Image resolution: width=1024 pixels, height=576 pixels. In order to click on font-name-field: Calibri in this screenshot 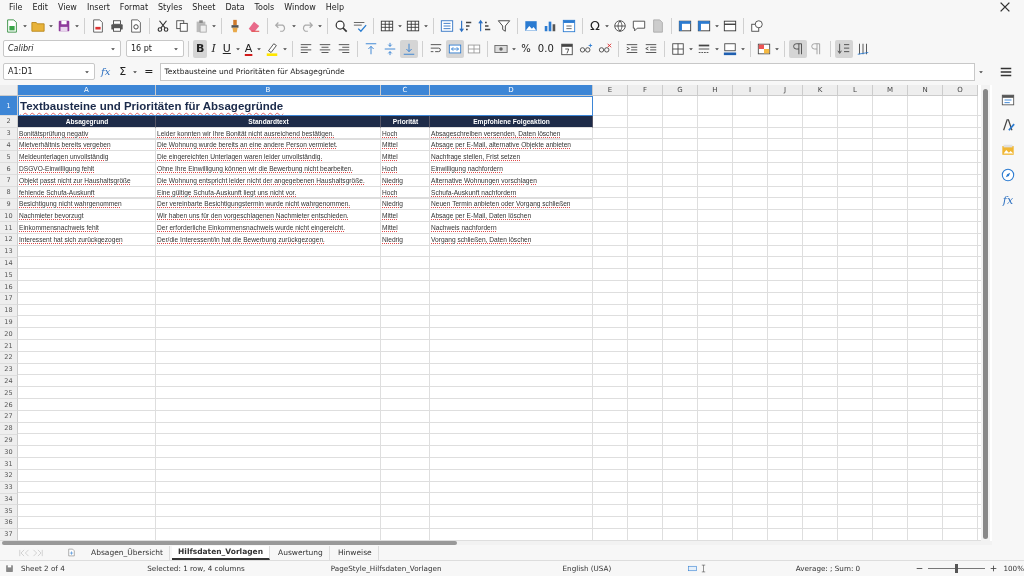, I will do `click(62, 48)`.